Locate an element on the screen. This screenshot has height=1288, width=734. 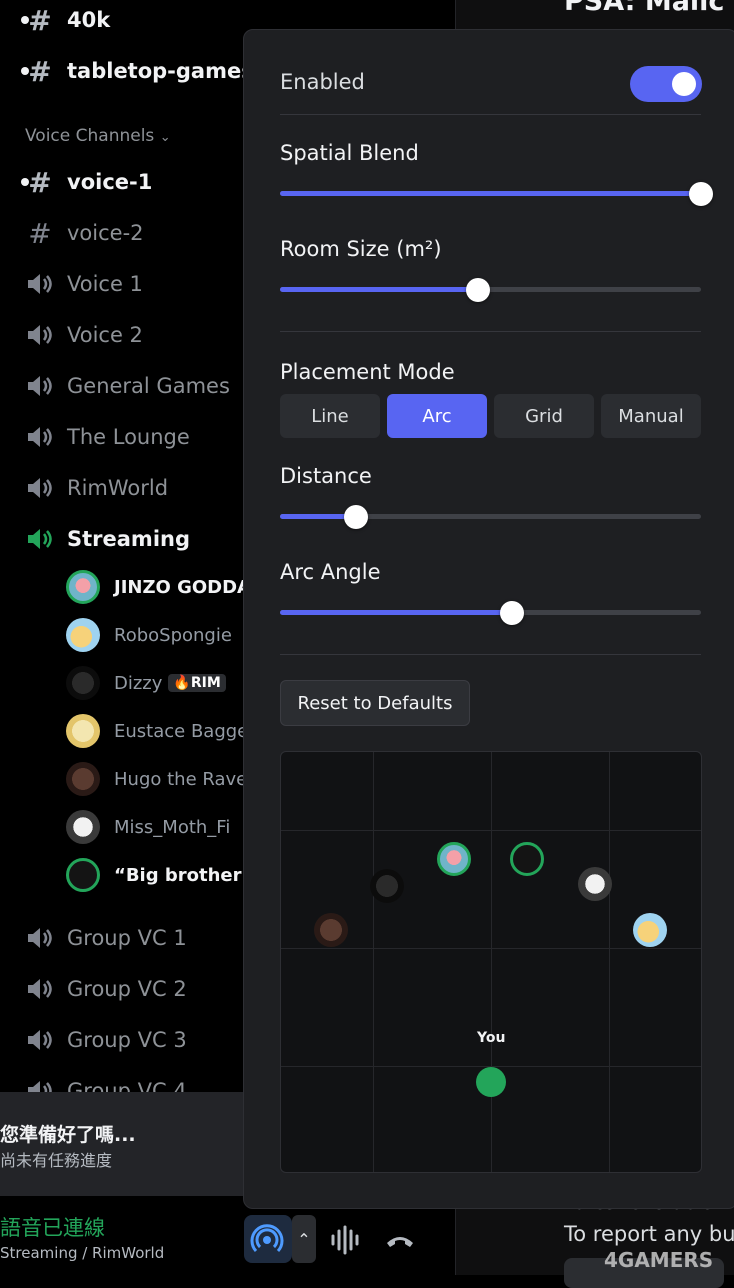
voice-user-robospongie: RoboSpongie is located at coordinates (149, 635).